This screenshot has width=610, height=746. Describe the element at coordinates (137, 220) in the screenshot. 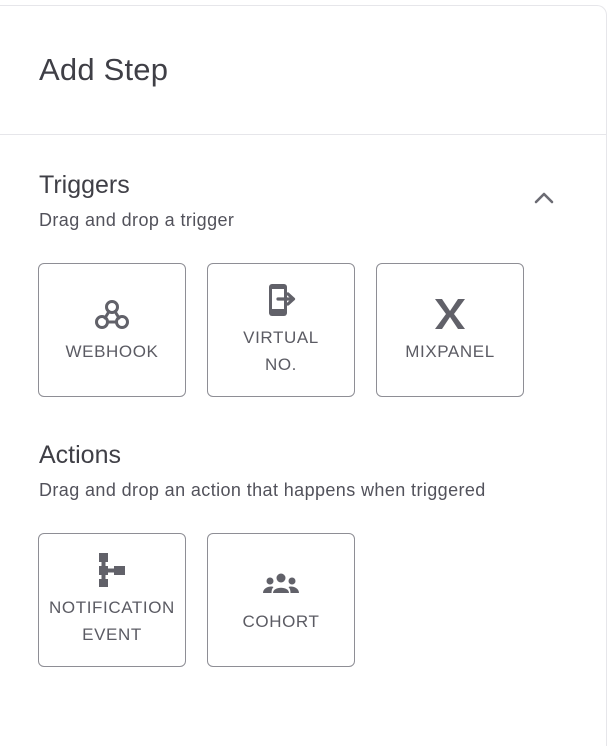

I see `triggers-subtitle: Drag and drop a trigger` at that location.